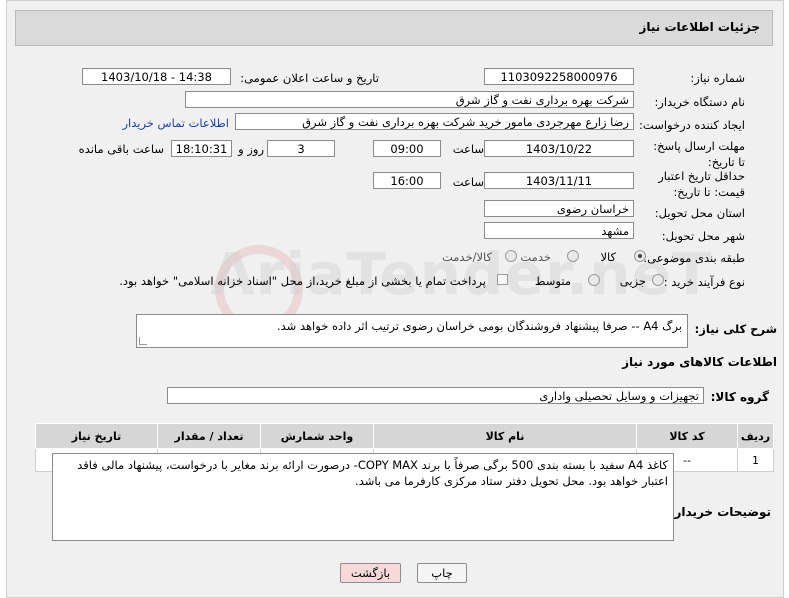 This screenshot has height=598, width=789. Describe the element at coordinates (505, 436) in the screenshot. I see `col-name-header: نام کالا` at that location.